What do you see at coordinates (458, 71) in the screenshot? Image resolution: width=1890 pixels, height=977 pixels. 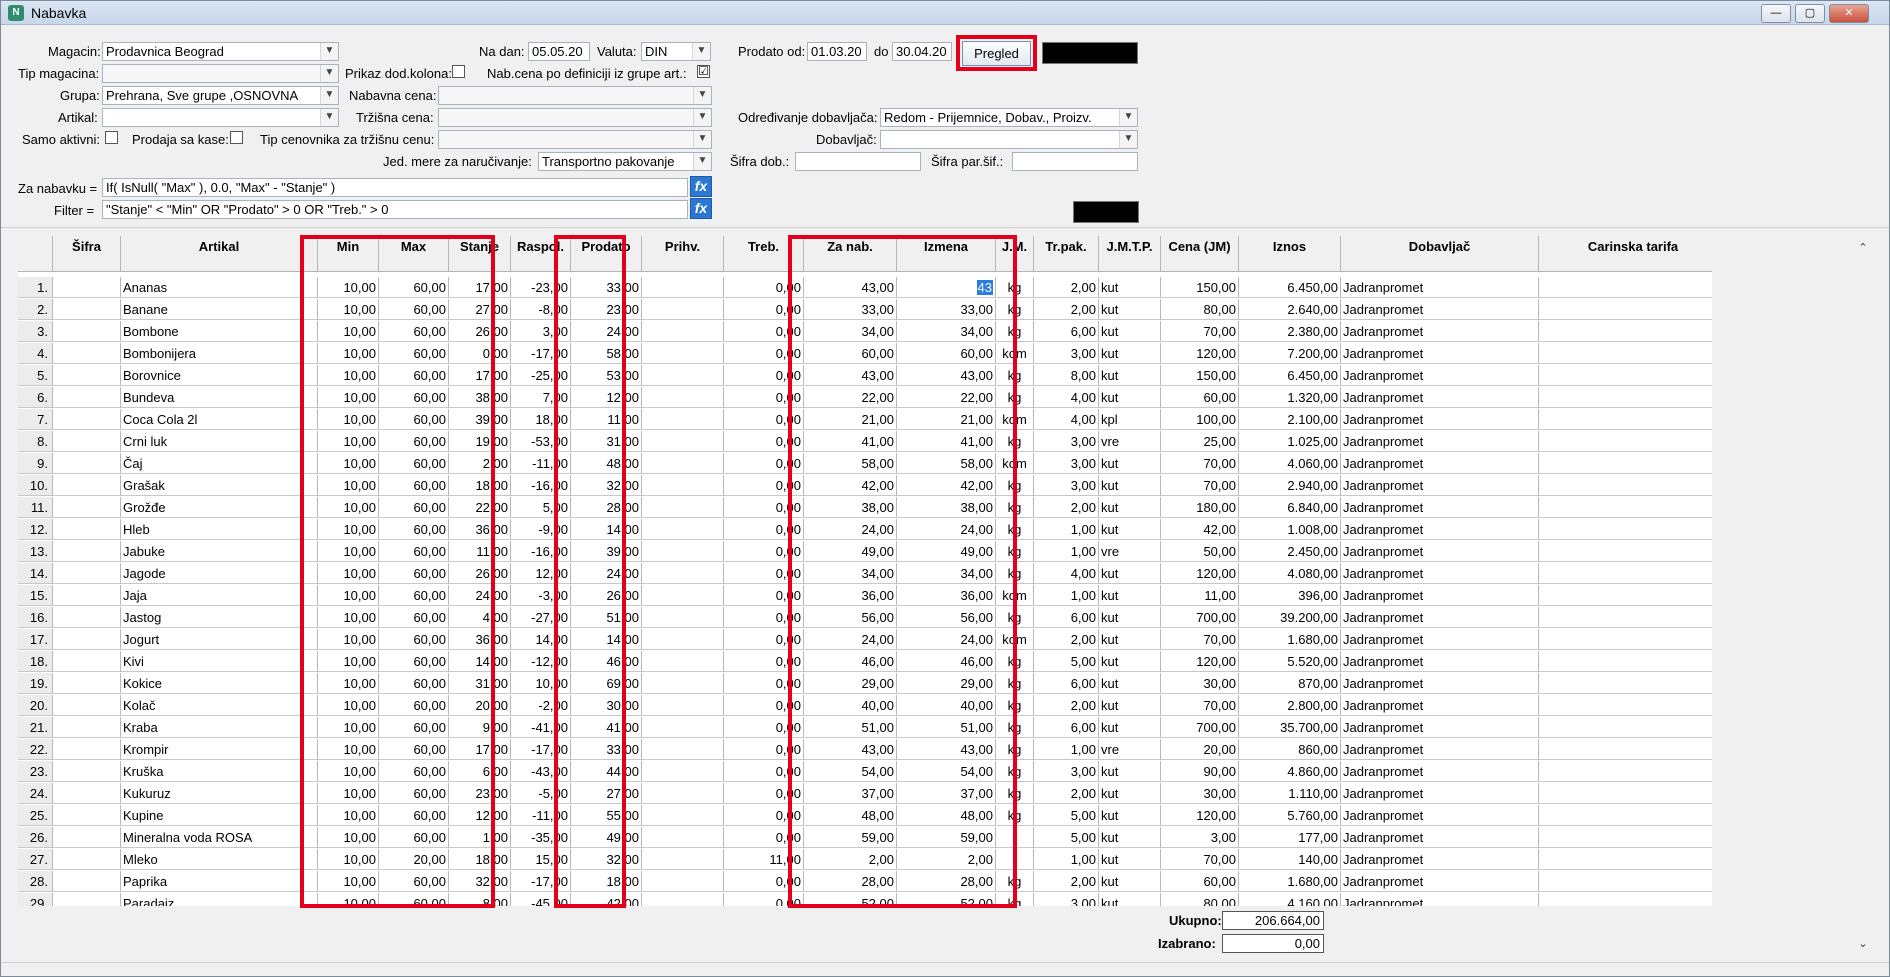 I see `prikaz-dod-kolona-checkbox` at bounding box center [458, 71].